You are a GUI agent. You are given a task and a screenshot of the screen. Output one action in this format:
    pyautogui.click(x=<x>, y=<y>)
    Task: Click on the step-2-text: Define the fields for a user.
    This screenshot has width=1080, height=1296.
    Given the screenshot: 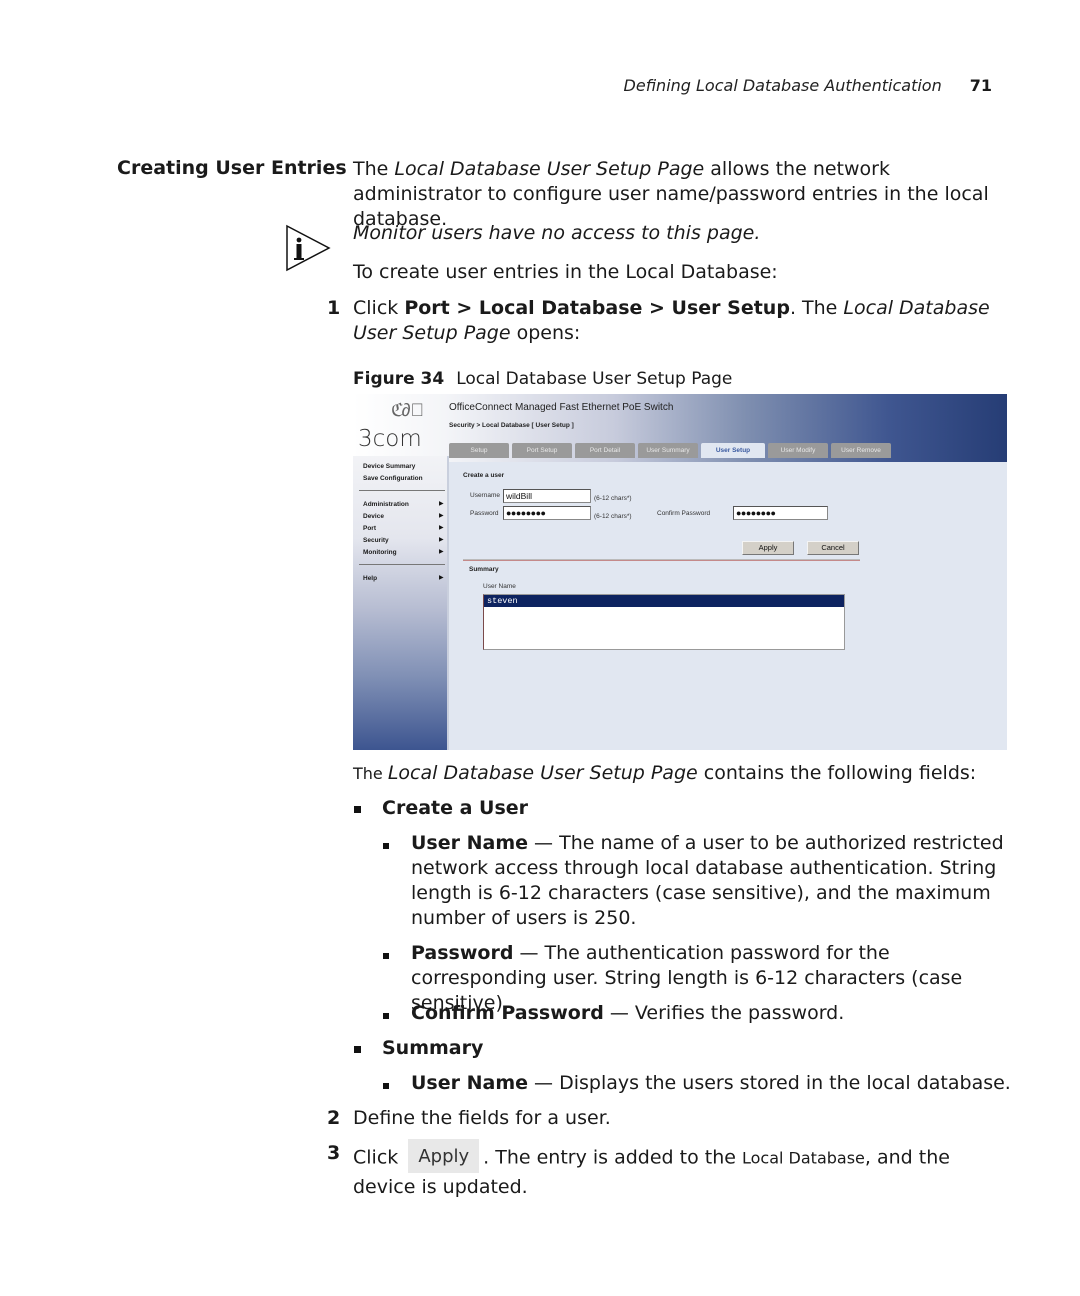 What is the action you would take?
    pyautogui.click(x=482, y=1118)
    